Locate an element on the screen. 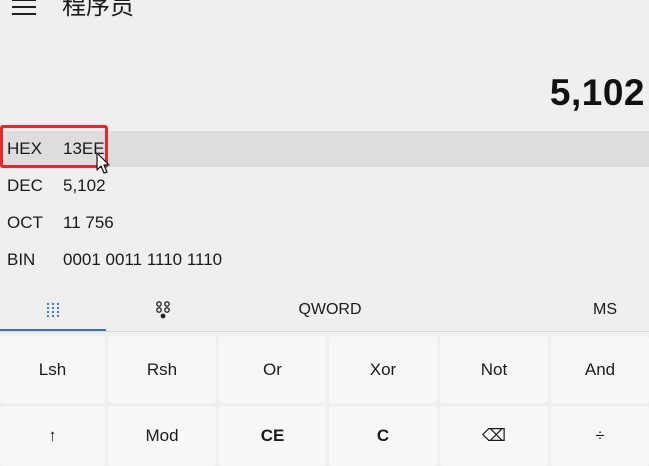  bit-toggle-icon is located at coordinates (163, 310).